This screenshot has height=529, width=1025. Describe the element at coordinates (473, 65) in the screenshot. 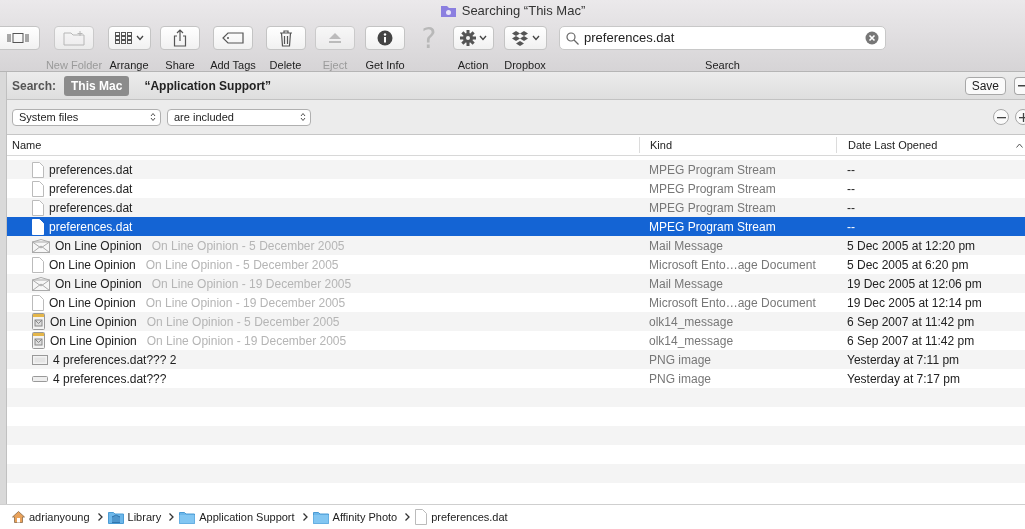

I see `toolbar-label: Action` at that location.